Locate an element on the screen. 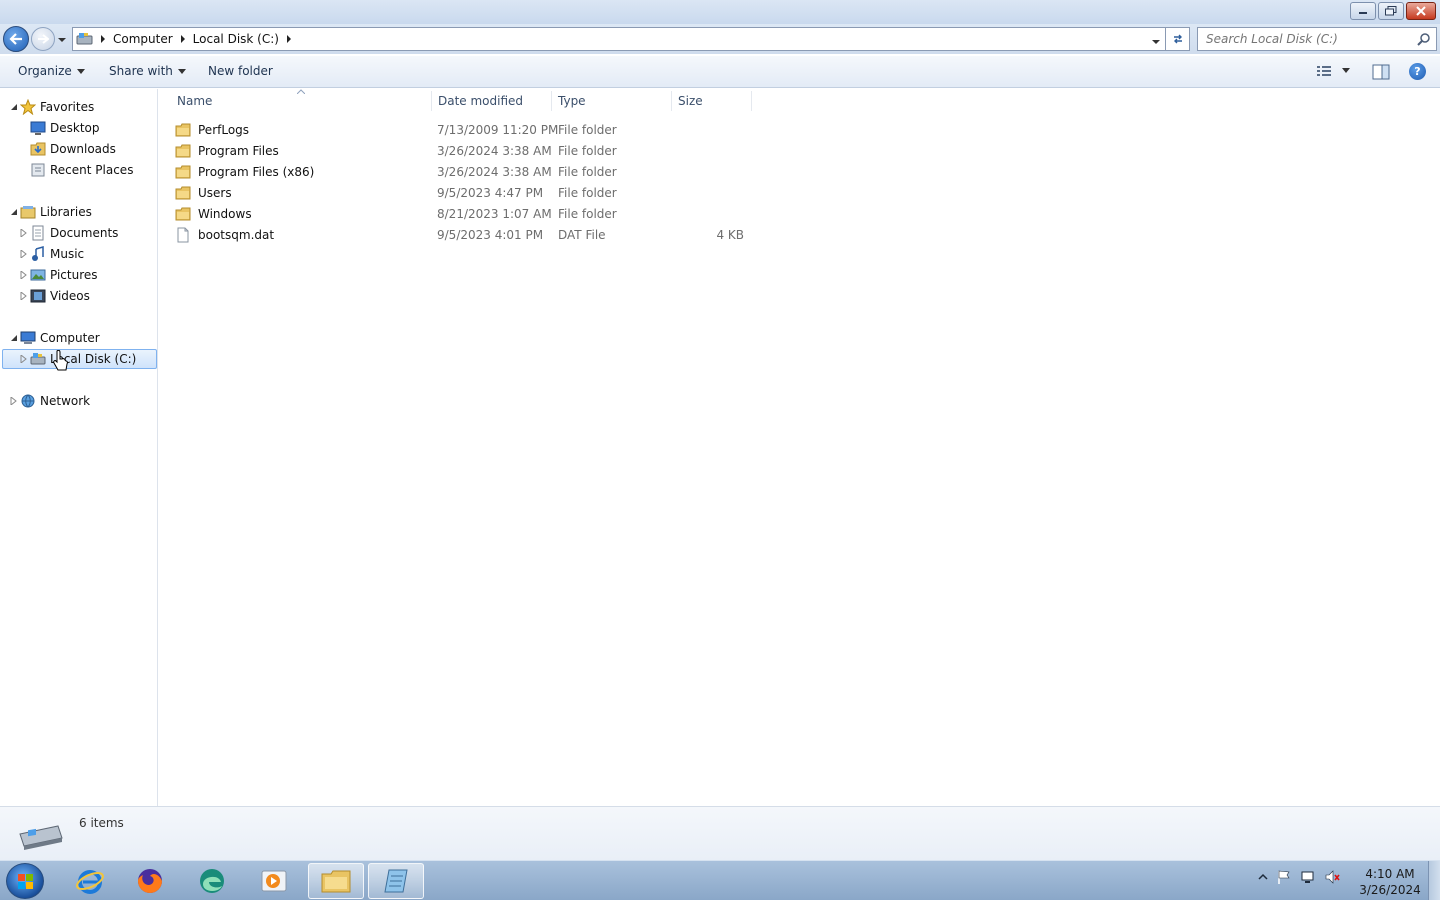 The image size is (1440, 900). recent-places-icon is located at coordinates (38, 170).